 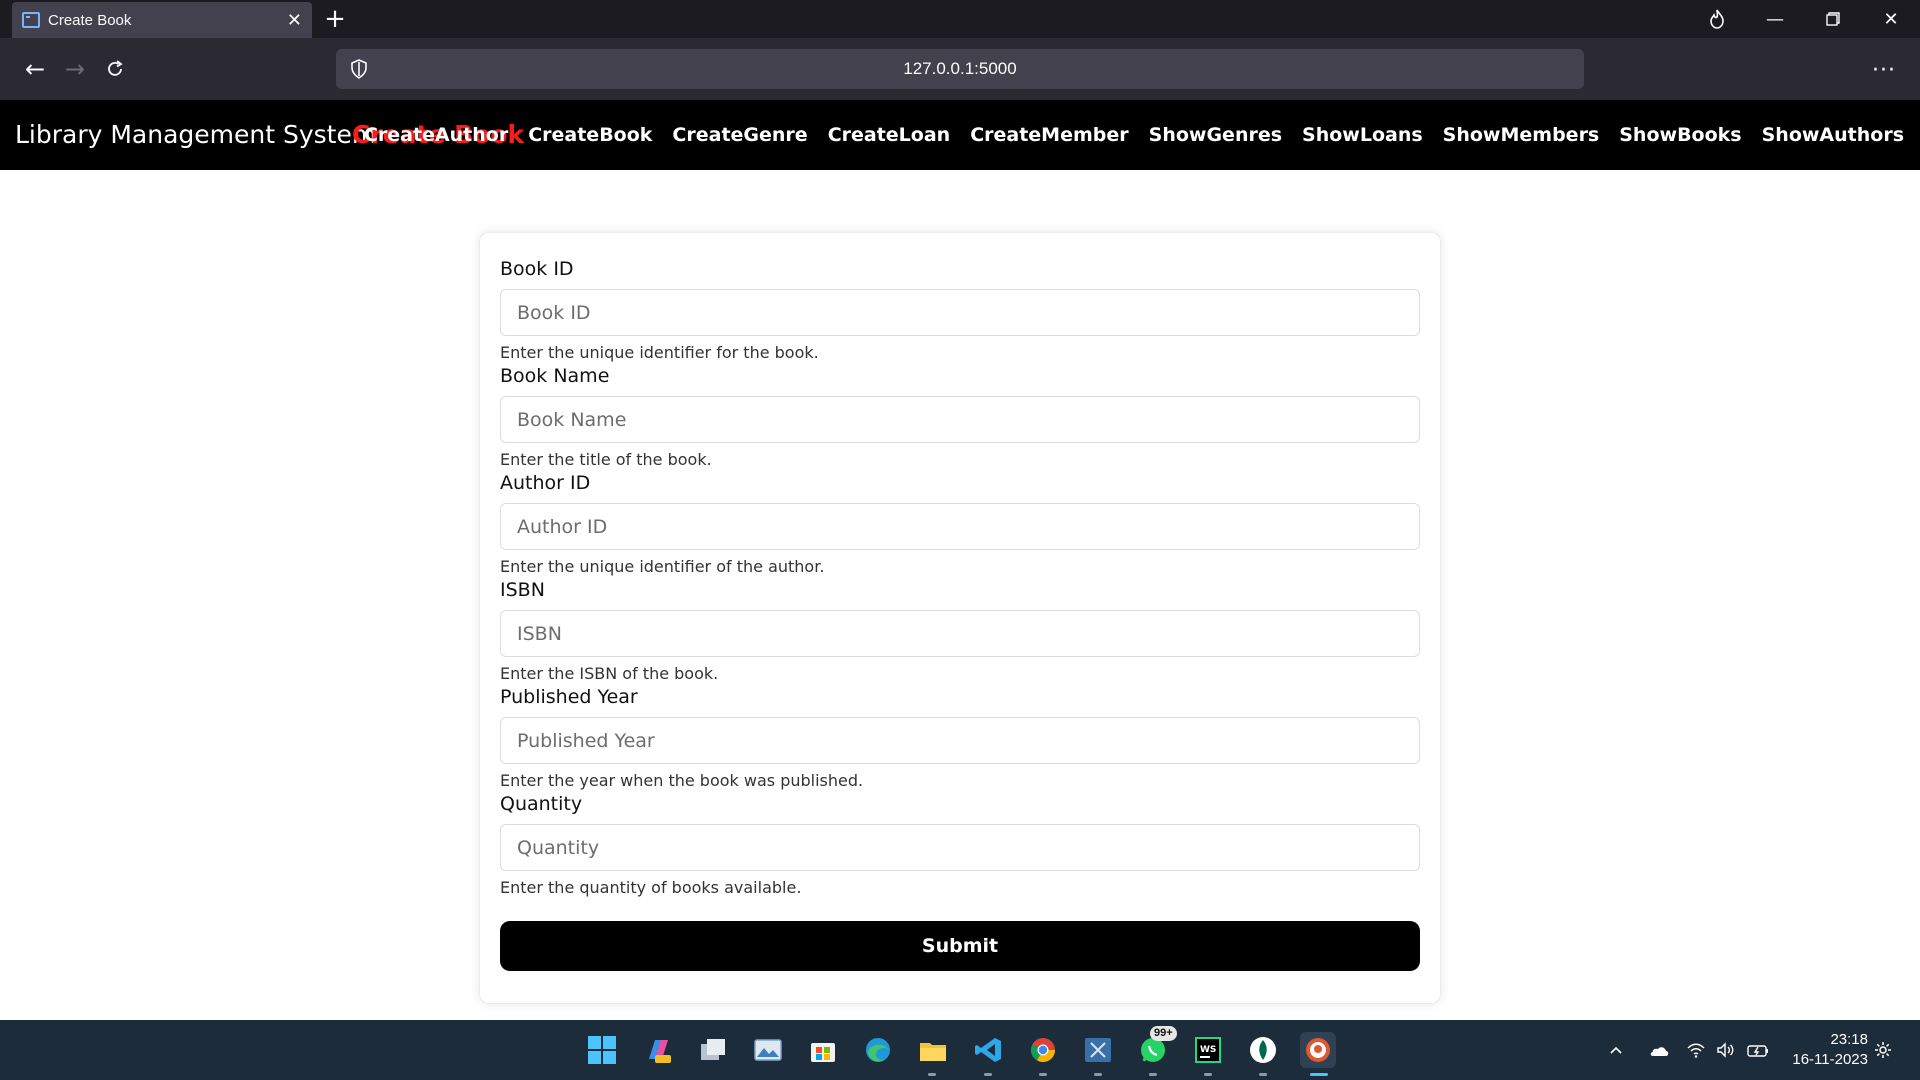 I want to click on browser-toolbar: ← → 127.0.0.1:5000 ···, so click(x=960, y=69).